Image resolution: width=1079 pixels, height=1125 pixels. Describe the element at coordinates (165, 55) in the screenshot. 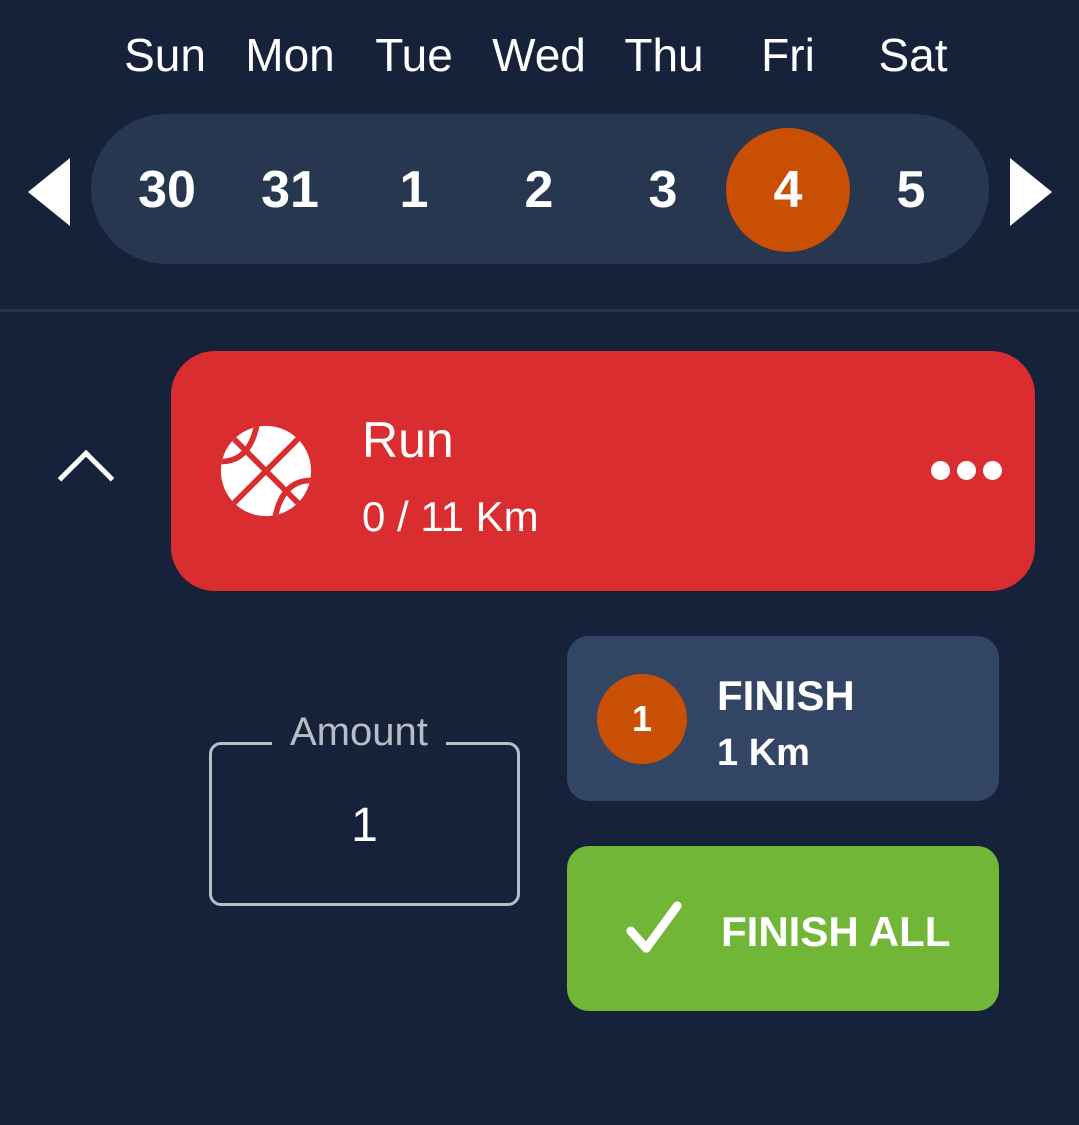

I see `weekday-sun: Sun` at that location.